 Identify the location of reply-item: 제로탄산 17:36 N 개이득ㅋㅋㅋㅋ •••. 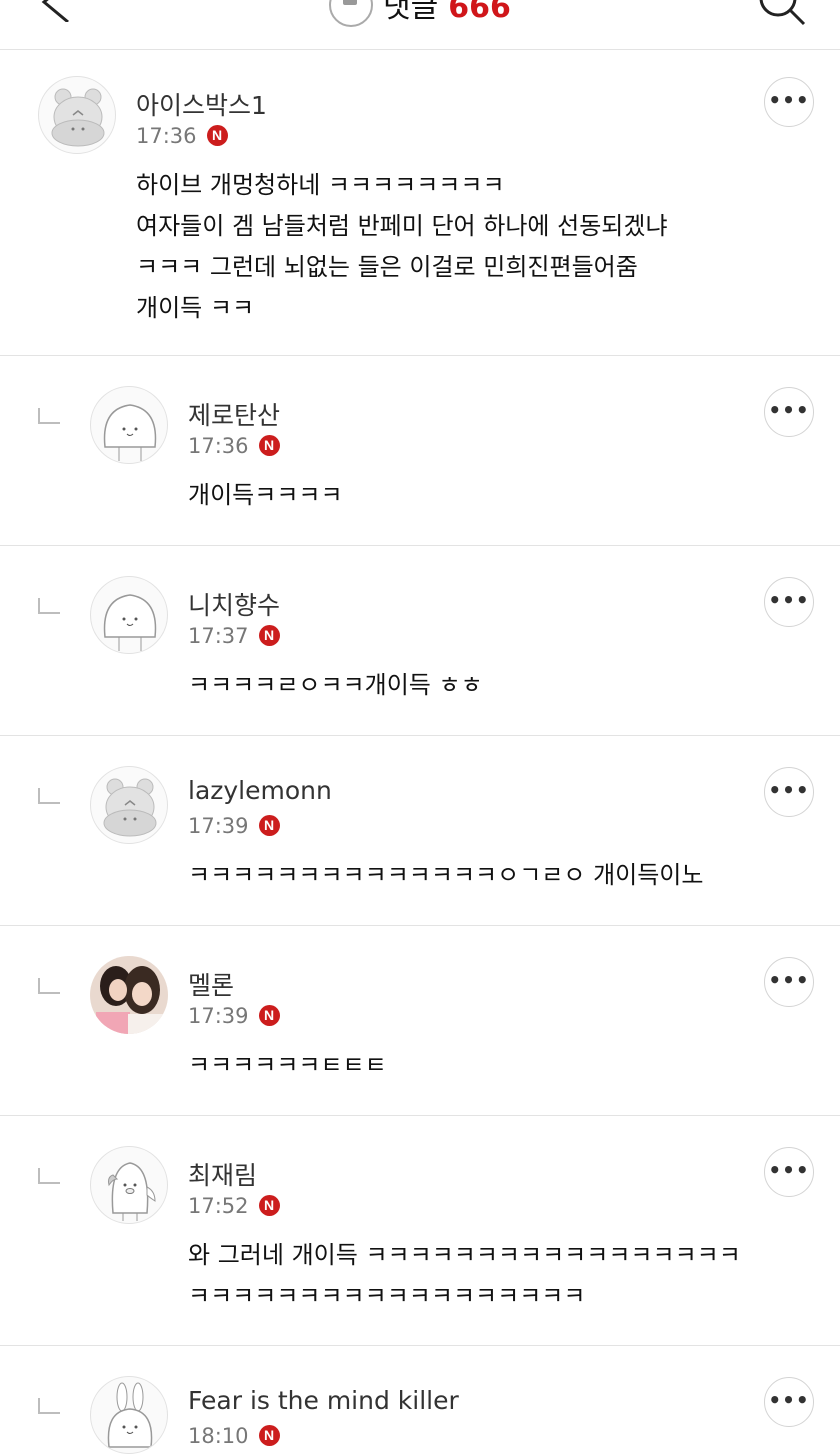
(420, 451).